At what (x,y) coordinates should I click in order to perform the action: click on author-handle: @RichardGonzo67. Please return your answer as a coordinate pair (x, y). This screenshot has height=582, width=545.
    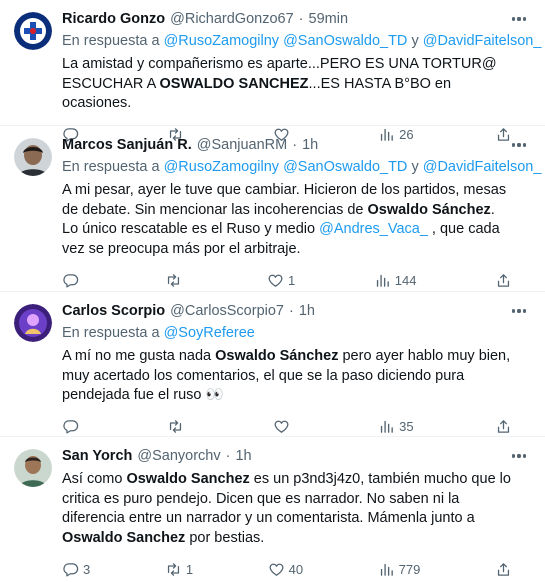
    Looking at the image, I should click on (232, 19).